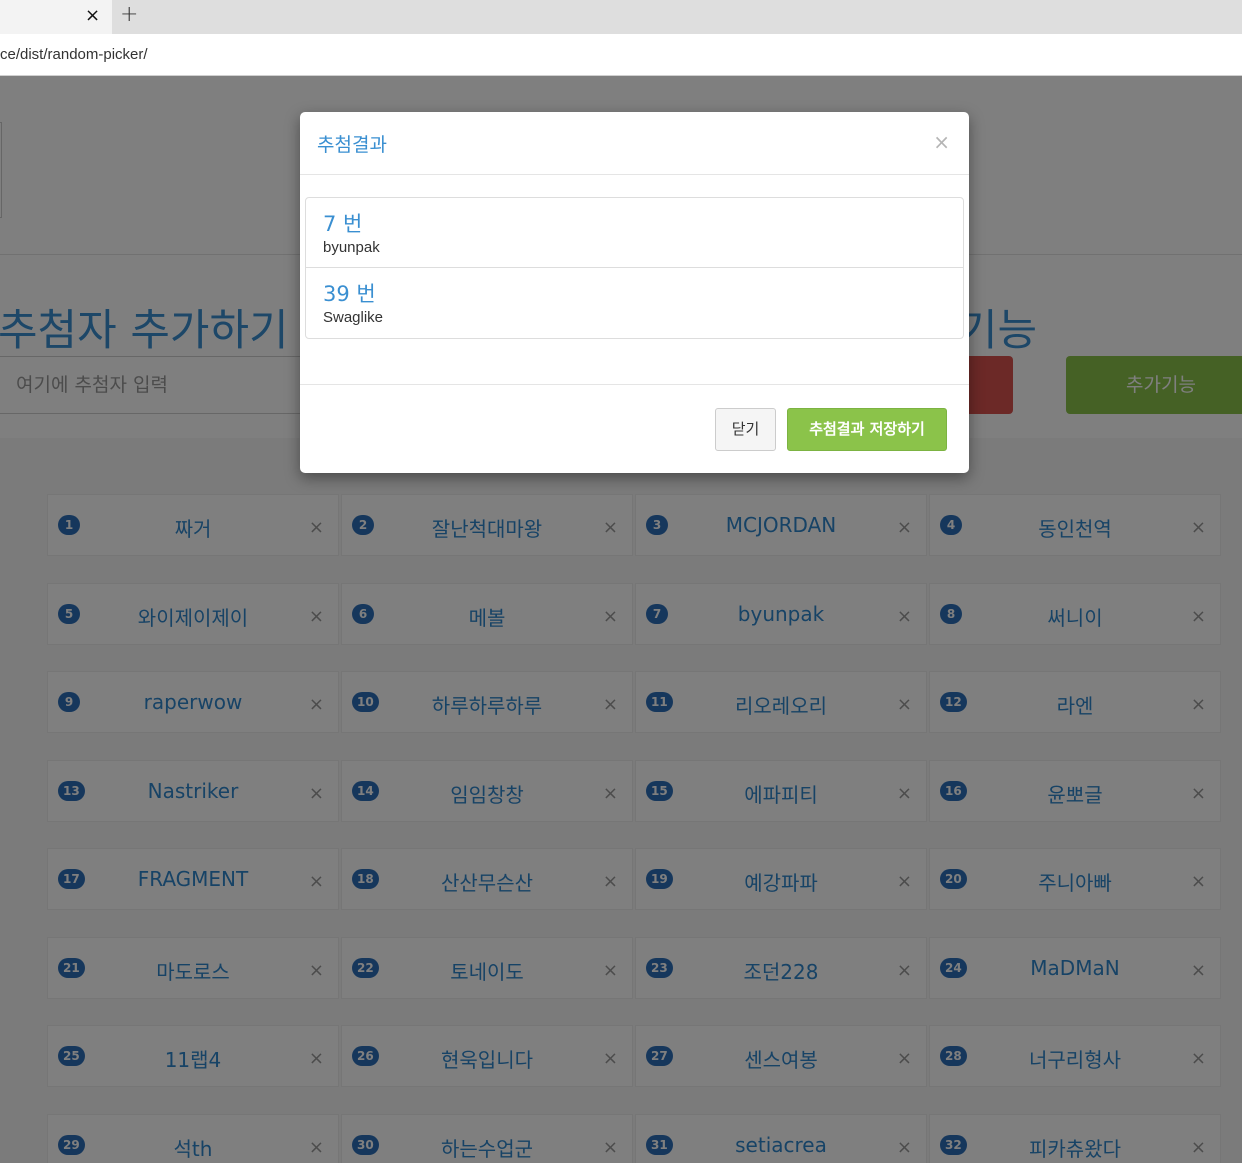 Image resolution: width=1242 pixels, height=1163 pixels. What do you see at coordinates (343, 224) in the screenshot?
I see `result-number: 7 번` at bounding box center [343, 224].